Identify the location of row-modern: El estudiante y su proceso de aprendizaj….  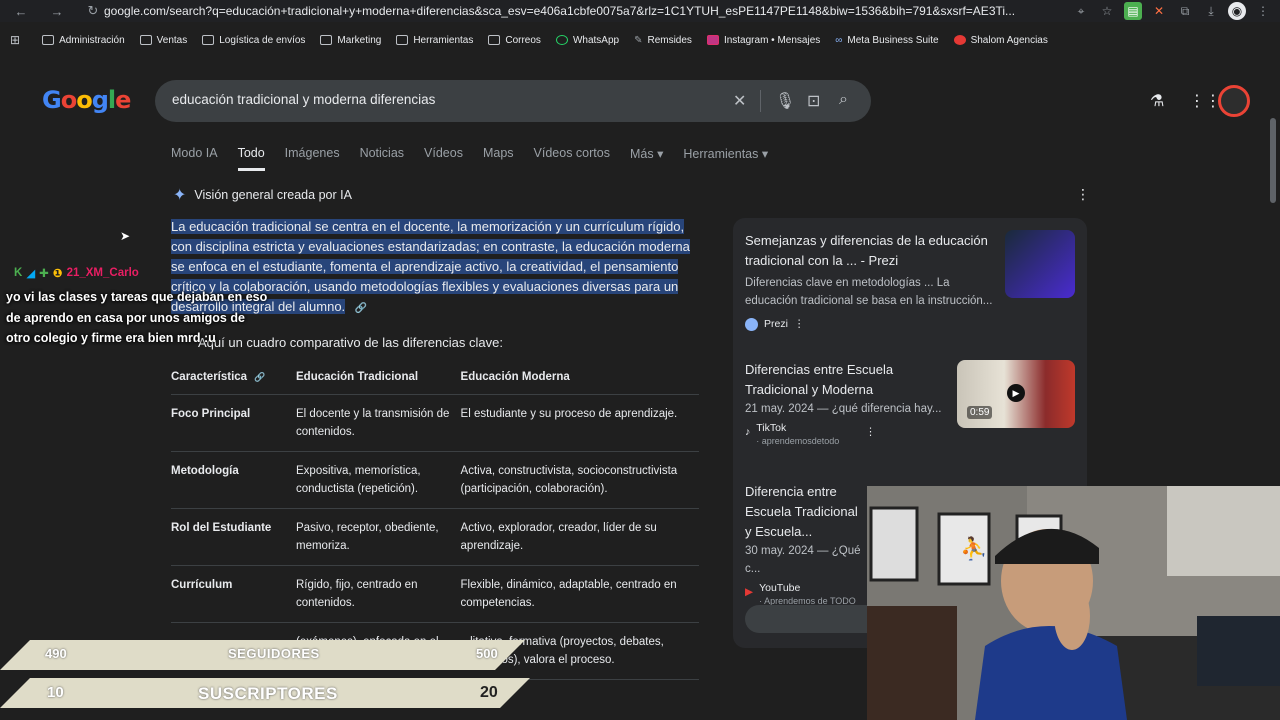
(579, 423).